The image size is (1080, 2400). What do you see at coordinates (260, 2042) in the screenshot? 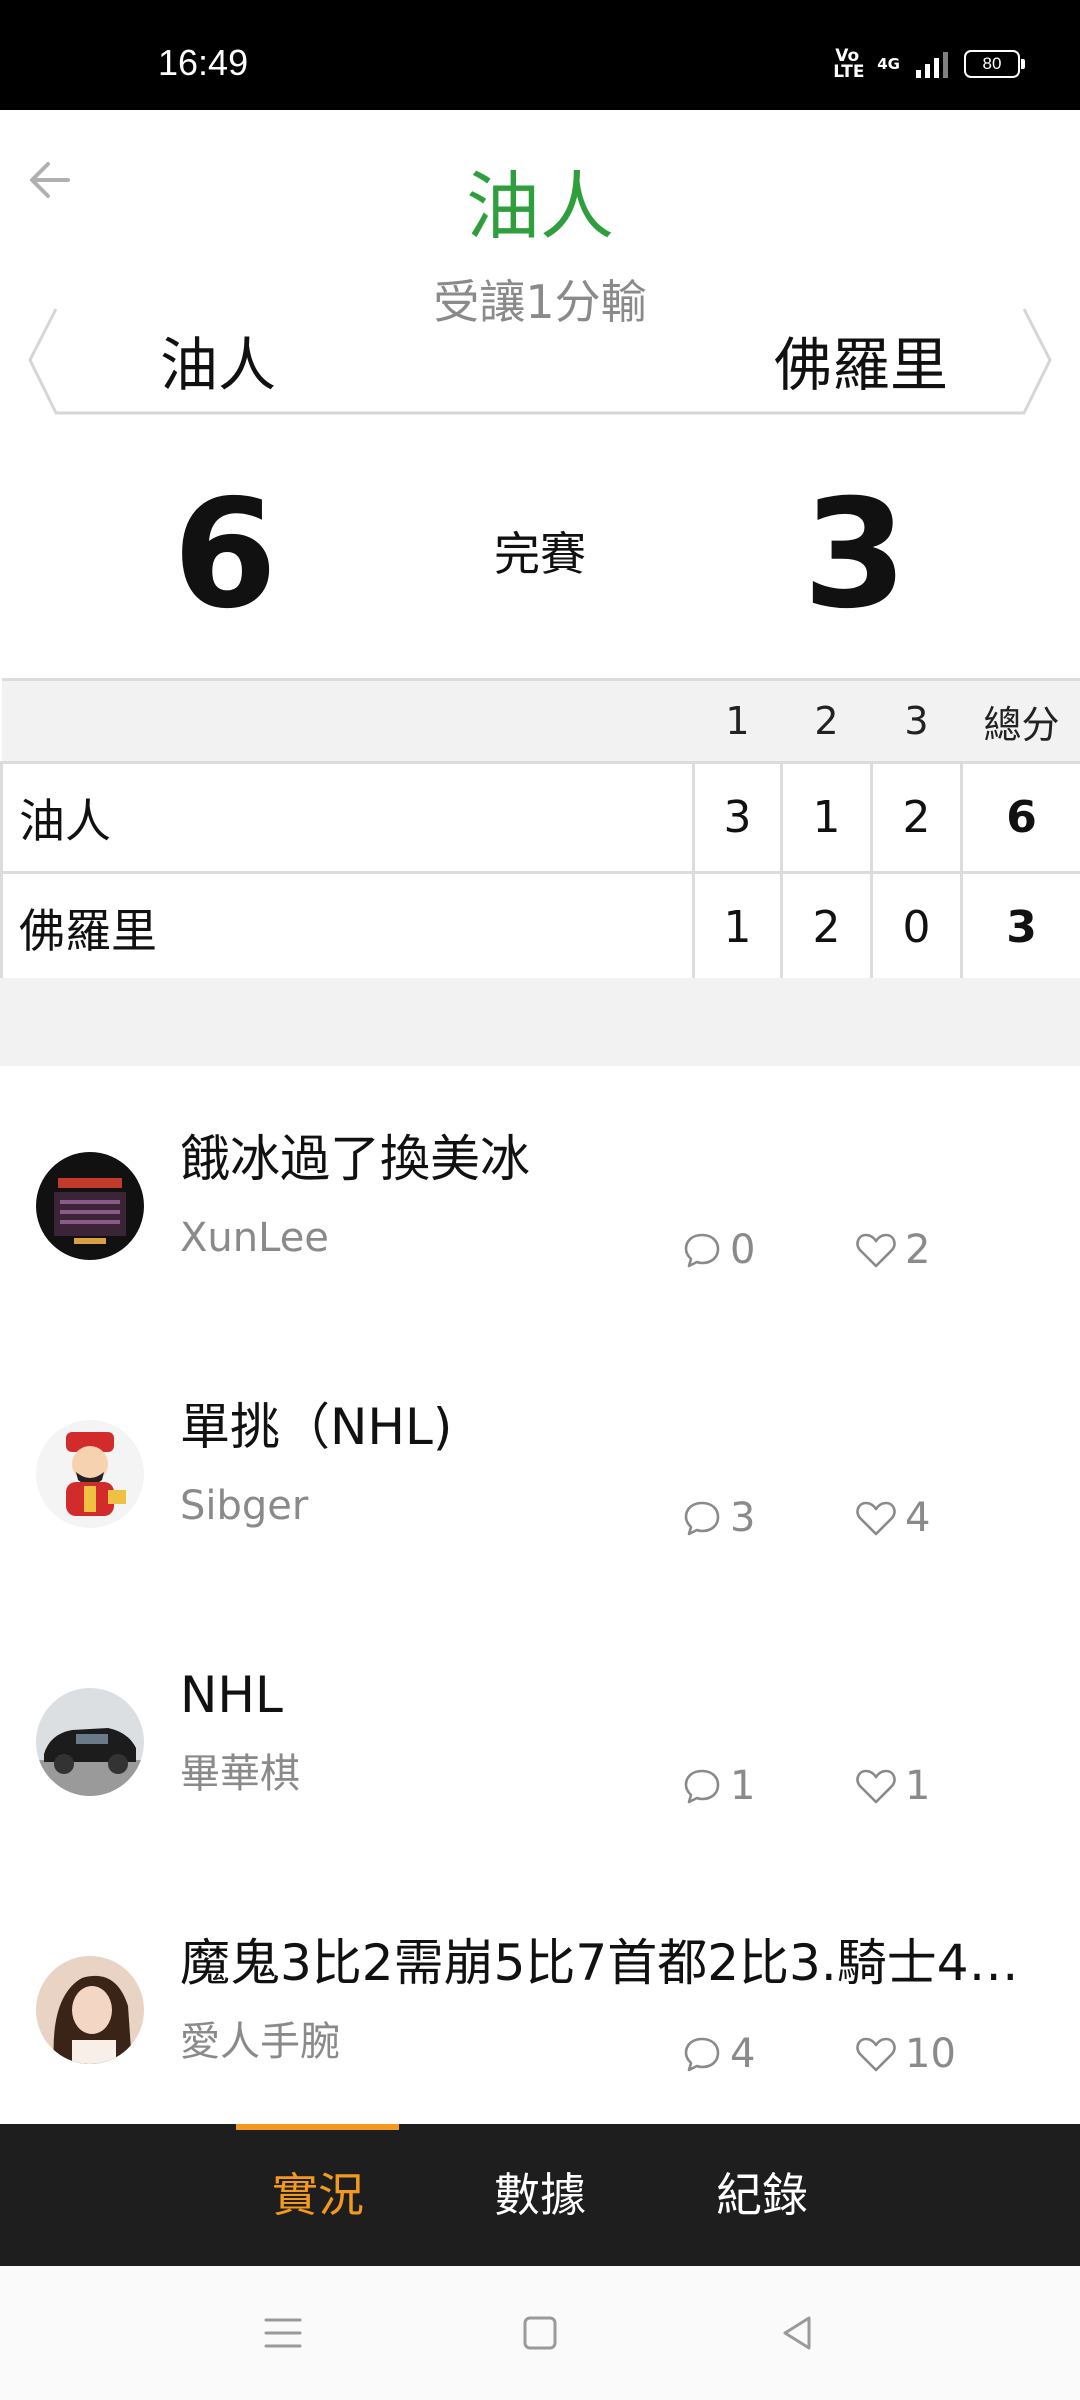
I see `post-author: 愛人手腕` at bounding box center [260, 2042].